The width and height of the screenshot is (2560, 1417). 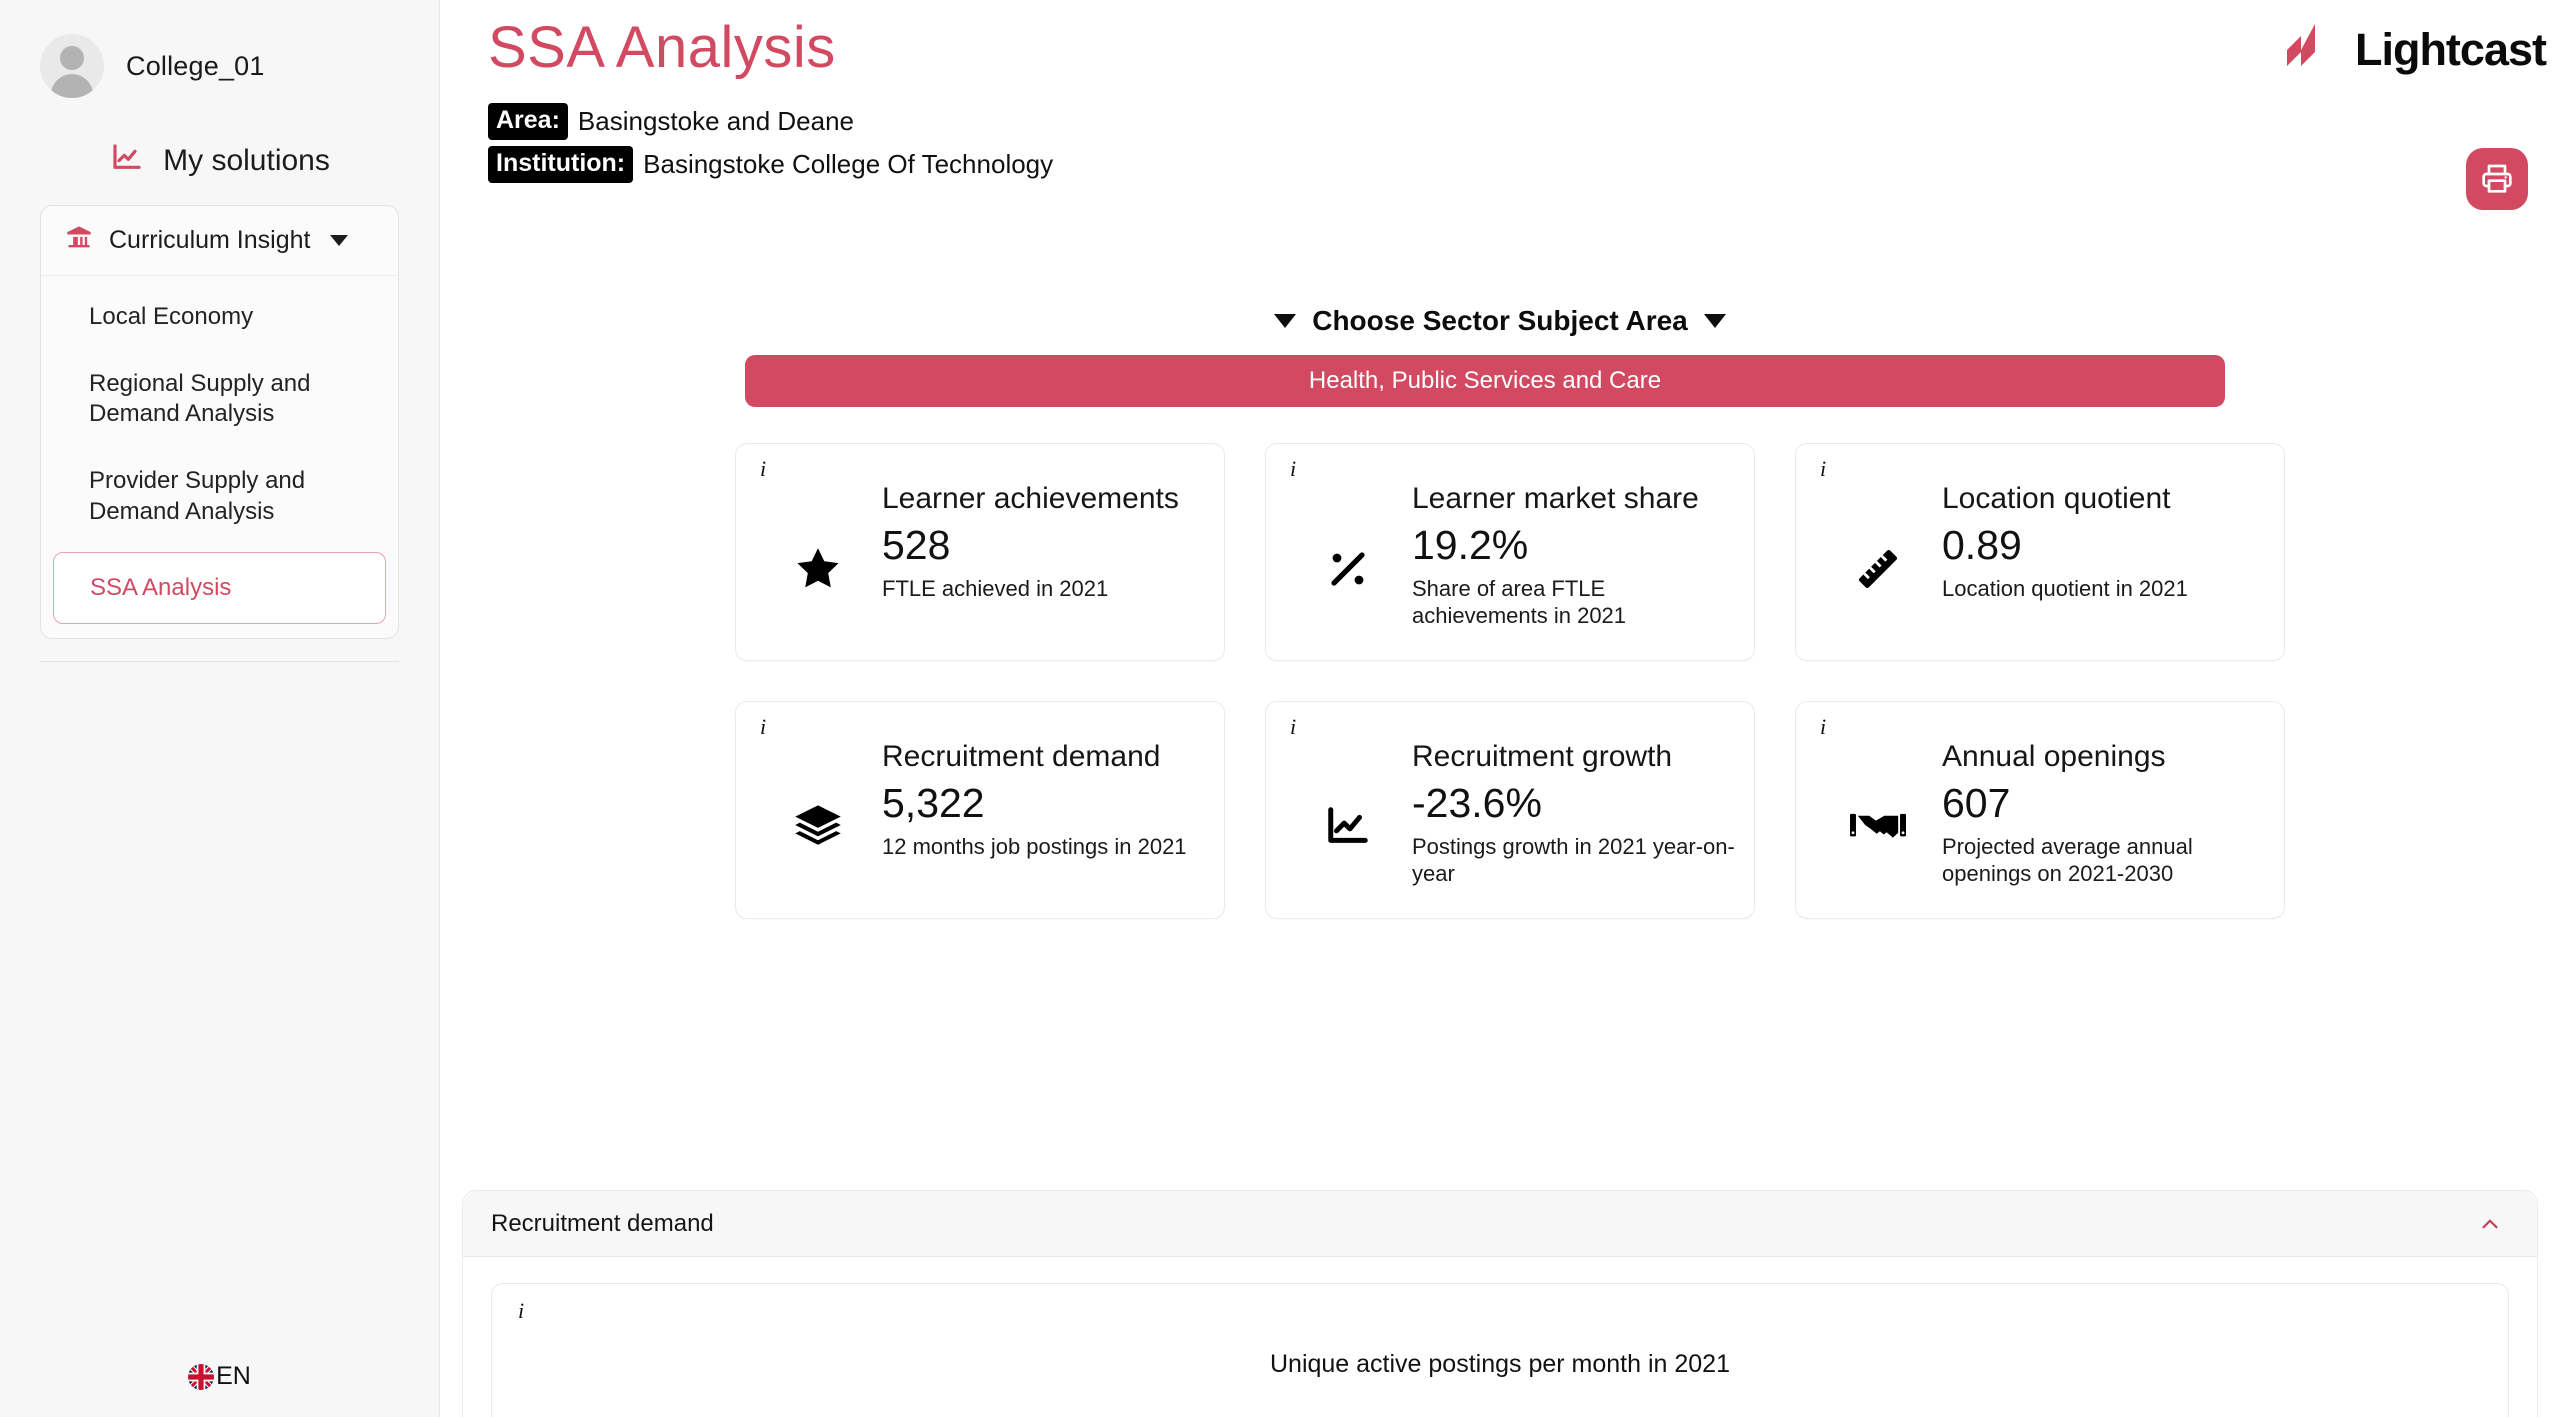 I want to click on sidebar-divider, so click(x=219, y=662).